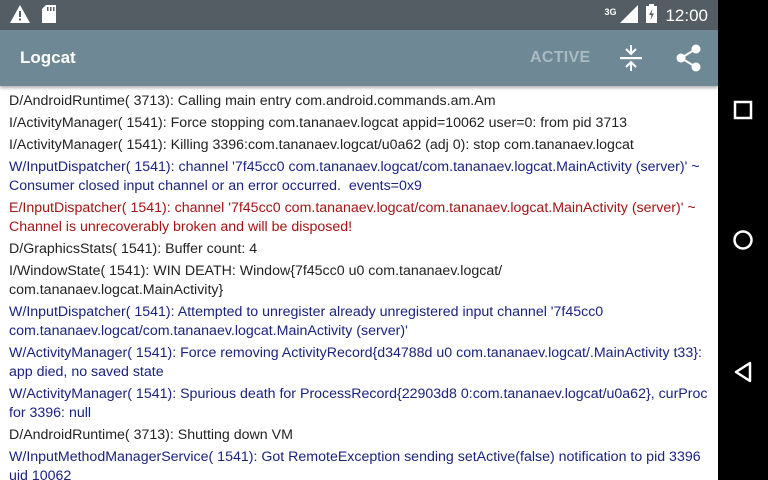 This screenshot has width=768, height=480. Describe the element at coordinates (743, 372) in the screenshot. I see `back-icon` at that location.